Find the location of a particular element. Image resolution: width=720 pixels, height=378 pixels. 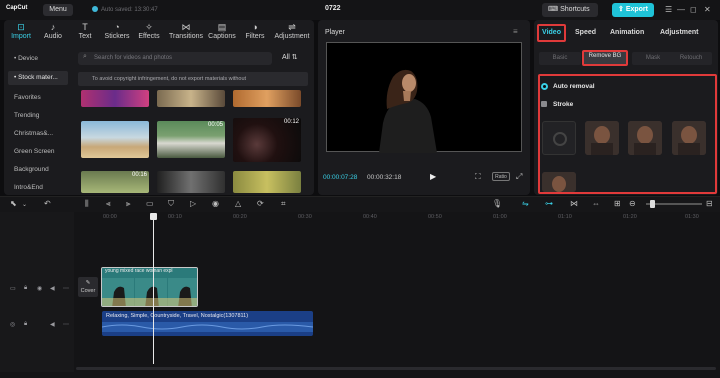

preview-axis-icon: ⊞ is located at coordinates (617, 203).